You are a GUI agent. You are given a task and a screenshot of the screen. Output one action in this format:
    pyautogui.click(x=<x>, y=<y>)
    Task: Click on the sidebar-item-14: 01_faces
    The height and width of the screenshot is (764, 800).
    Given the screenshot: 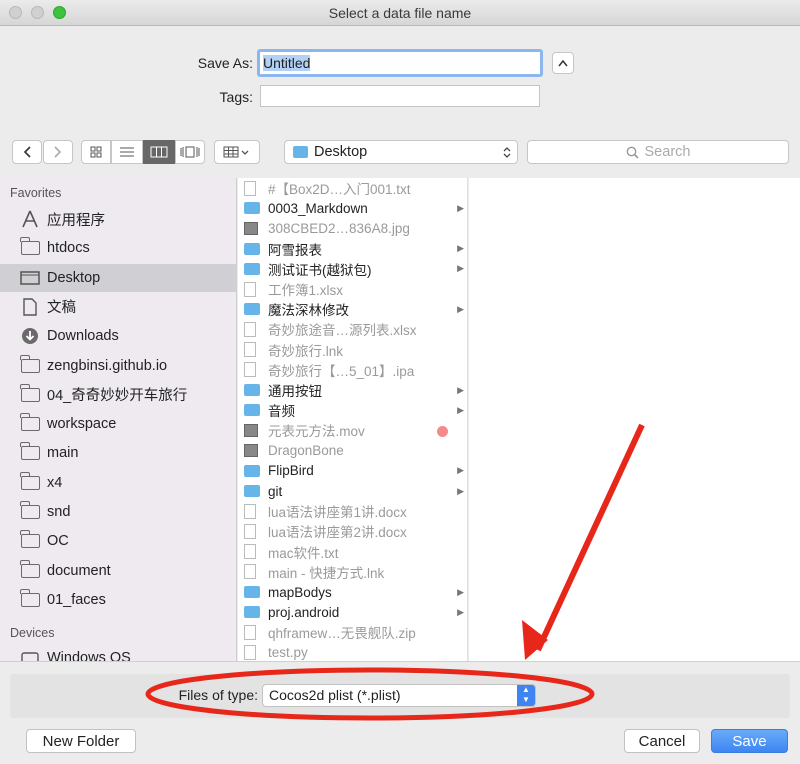 What is the action you would take?
    pyautogui.click(x=118, y=600)
    